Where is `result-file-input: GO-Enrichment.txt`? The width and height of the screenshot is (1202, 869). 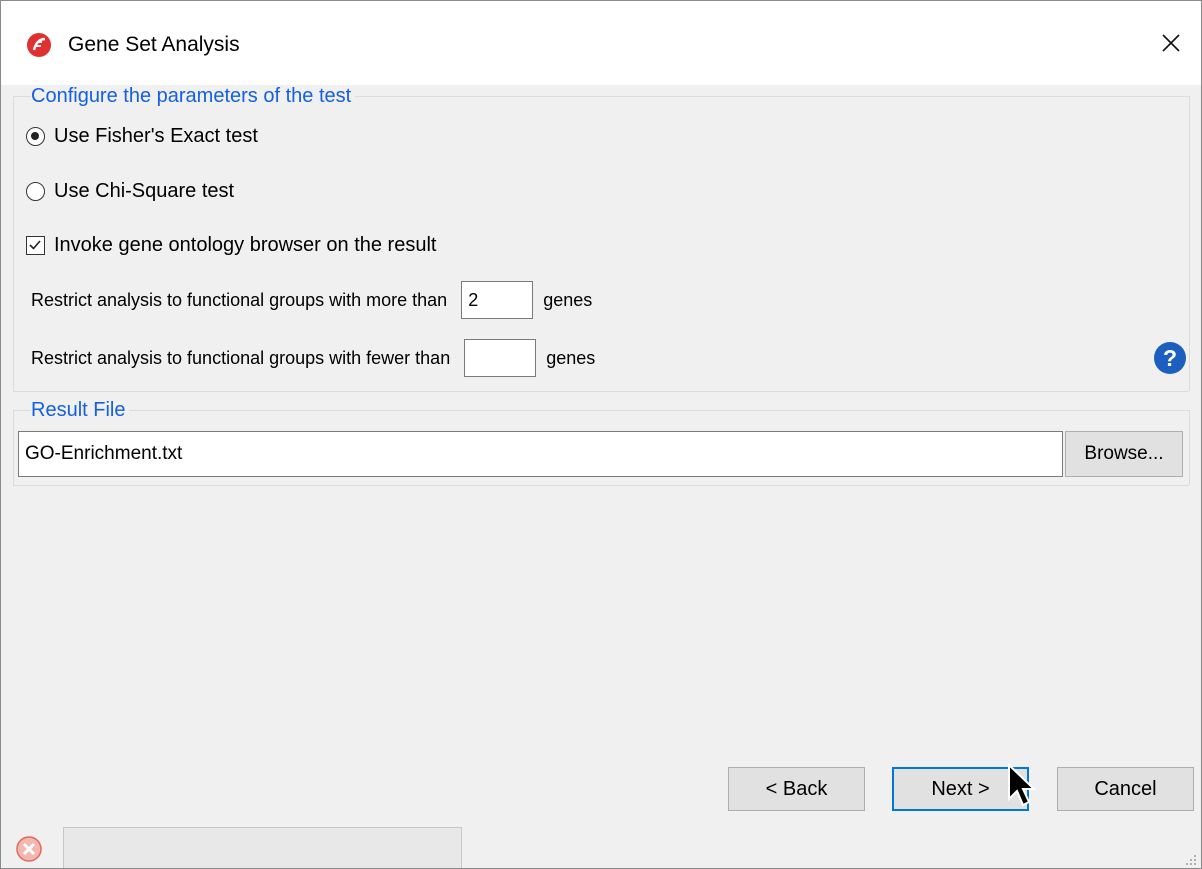
result-file-input: GO-Enrichment.txt is located at coordinates (540, 454).